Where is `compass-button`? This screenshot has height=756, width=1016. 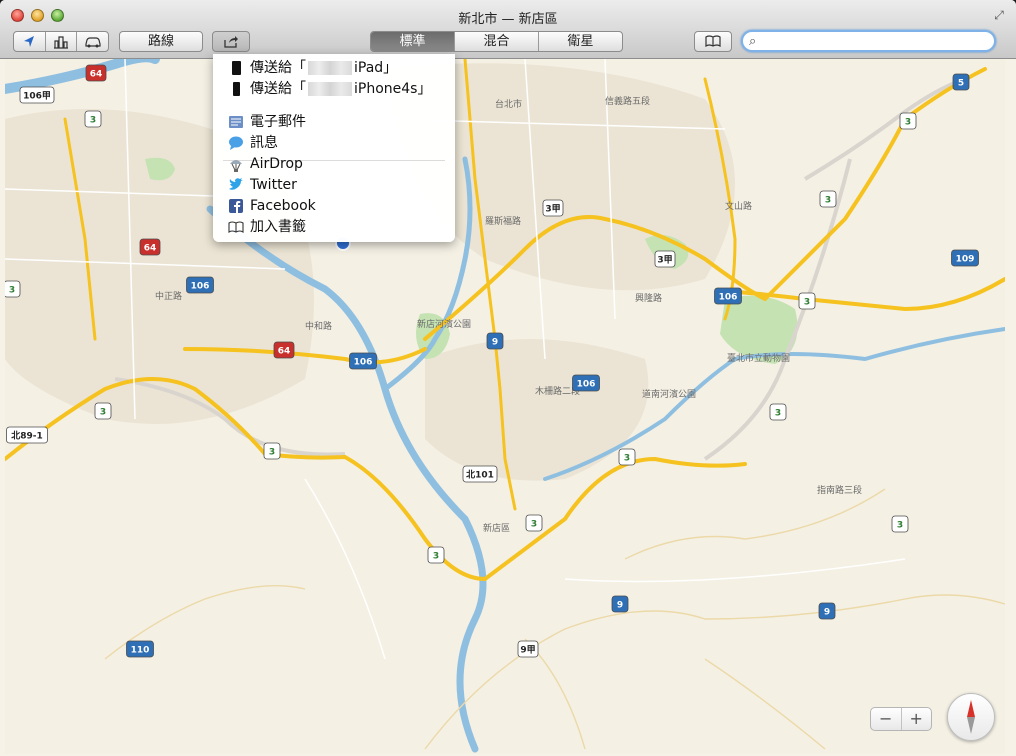 compass-button is located at coordinates (971, 717).